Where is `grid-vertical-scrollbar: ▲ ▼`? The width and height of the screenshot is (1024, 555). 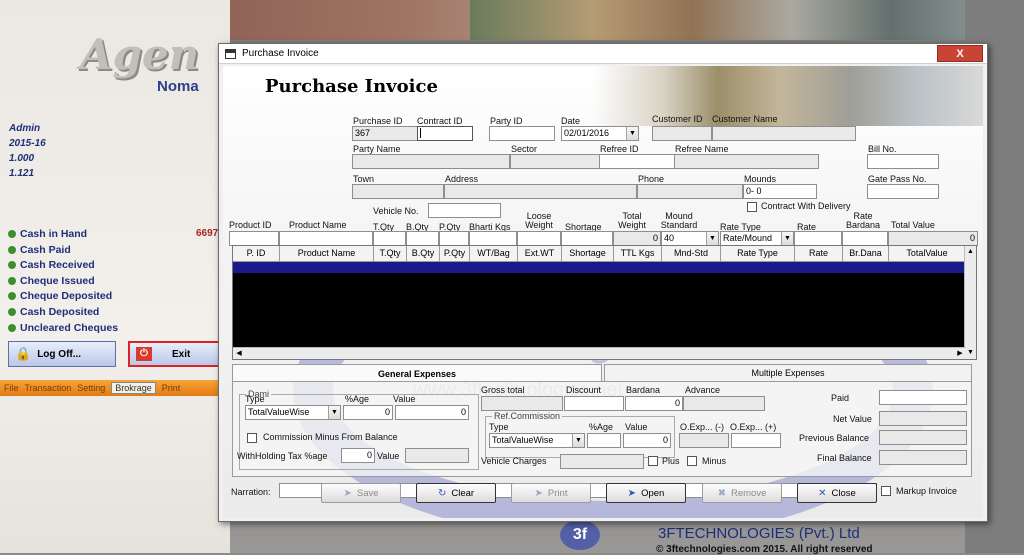 grid-vertical-scrollbar: ▲ ▼ is located at coordinates (970, 302).